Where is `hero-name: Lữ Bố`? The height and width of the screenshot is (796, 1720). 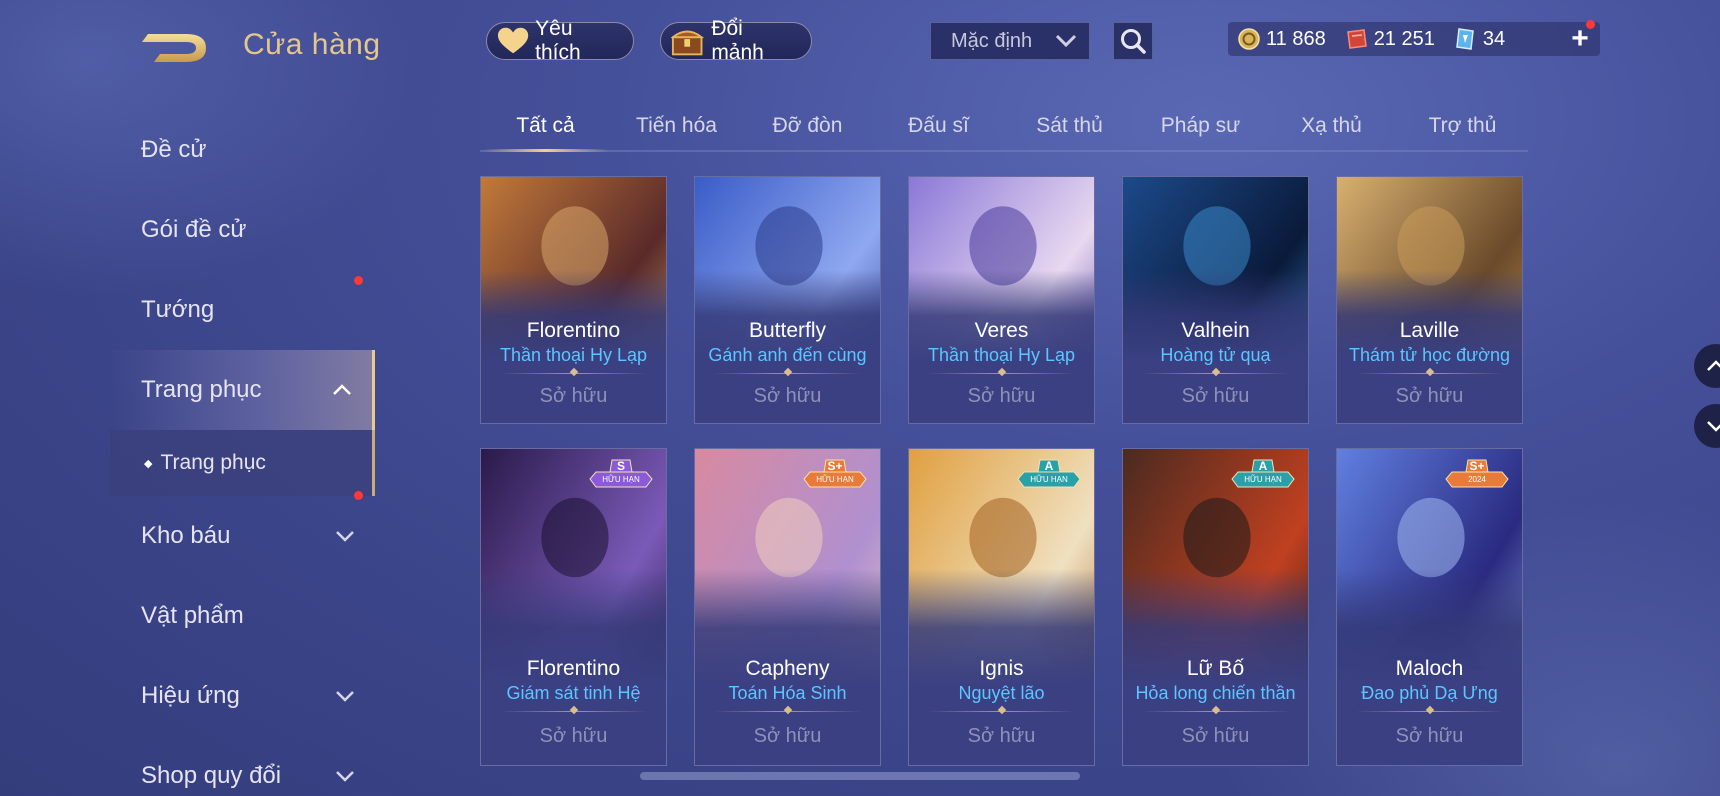 hero-name: Lữ Bố is located at coordinates (1215, 668).